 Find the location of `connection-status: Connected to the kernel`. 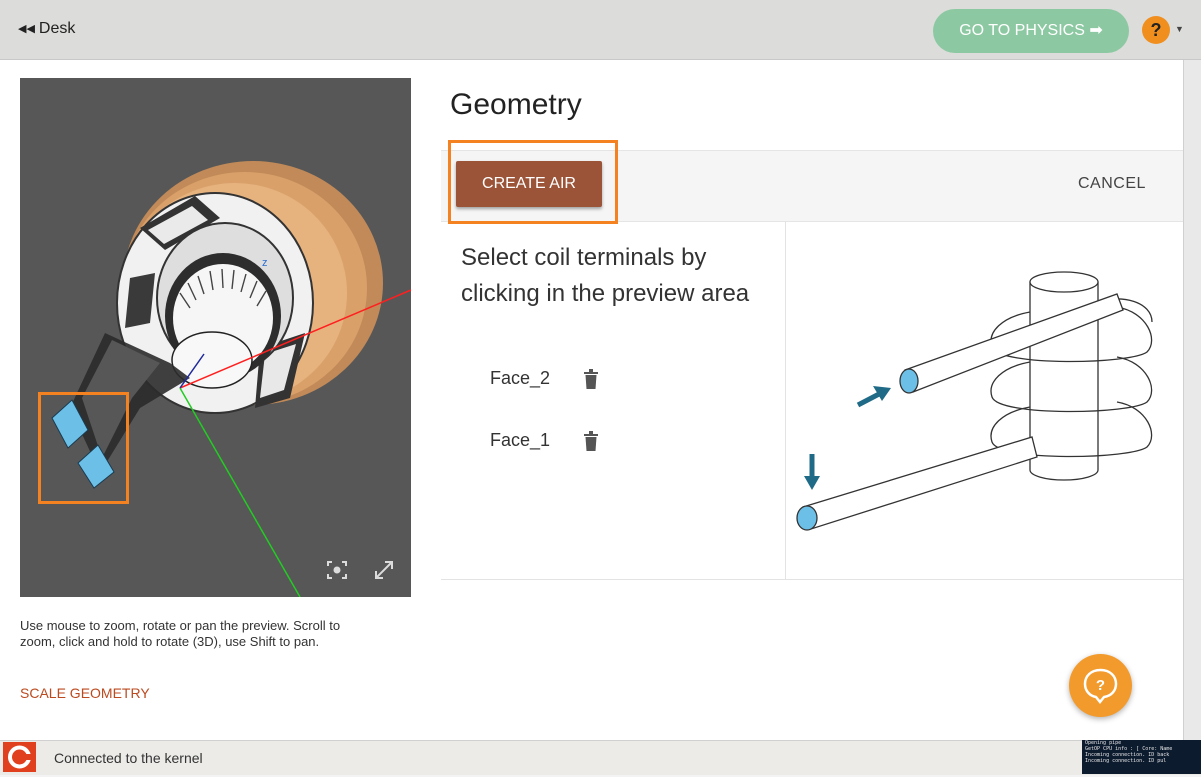

connection-status: Connected to the kernel is located at coordinates (128, 758).